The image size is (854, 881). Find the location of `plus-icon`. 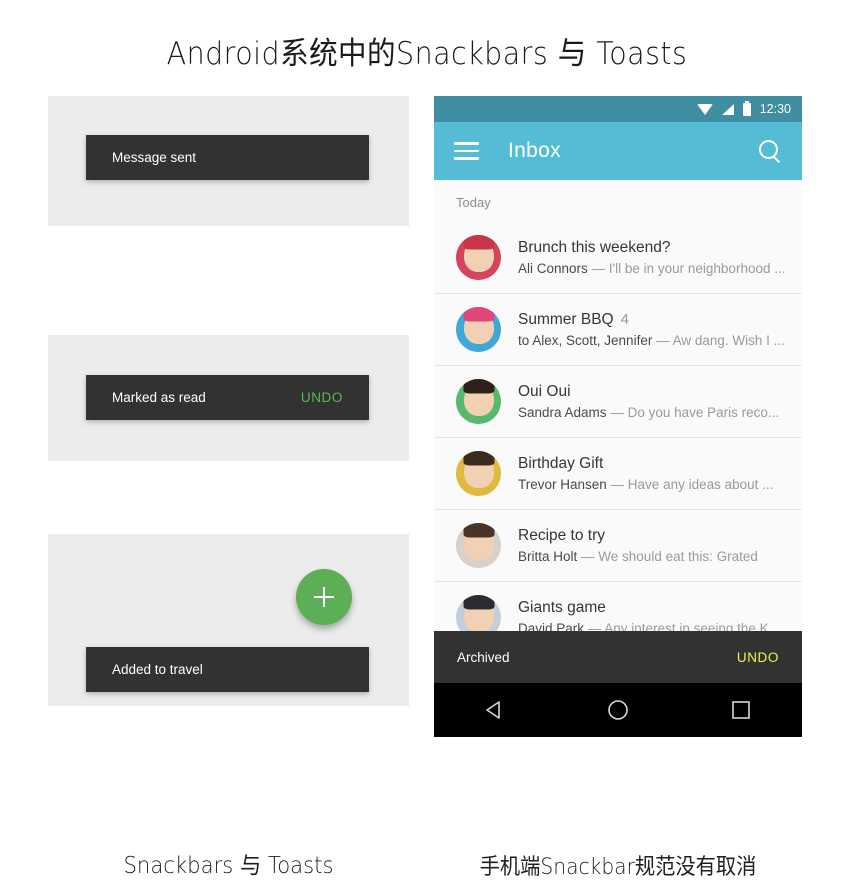

plus-icon is located at coordinates (324, 597).